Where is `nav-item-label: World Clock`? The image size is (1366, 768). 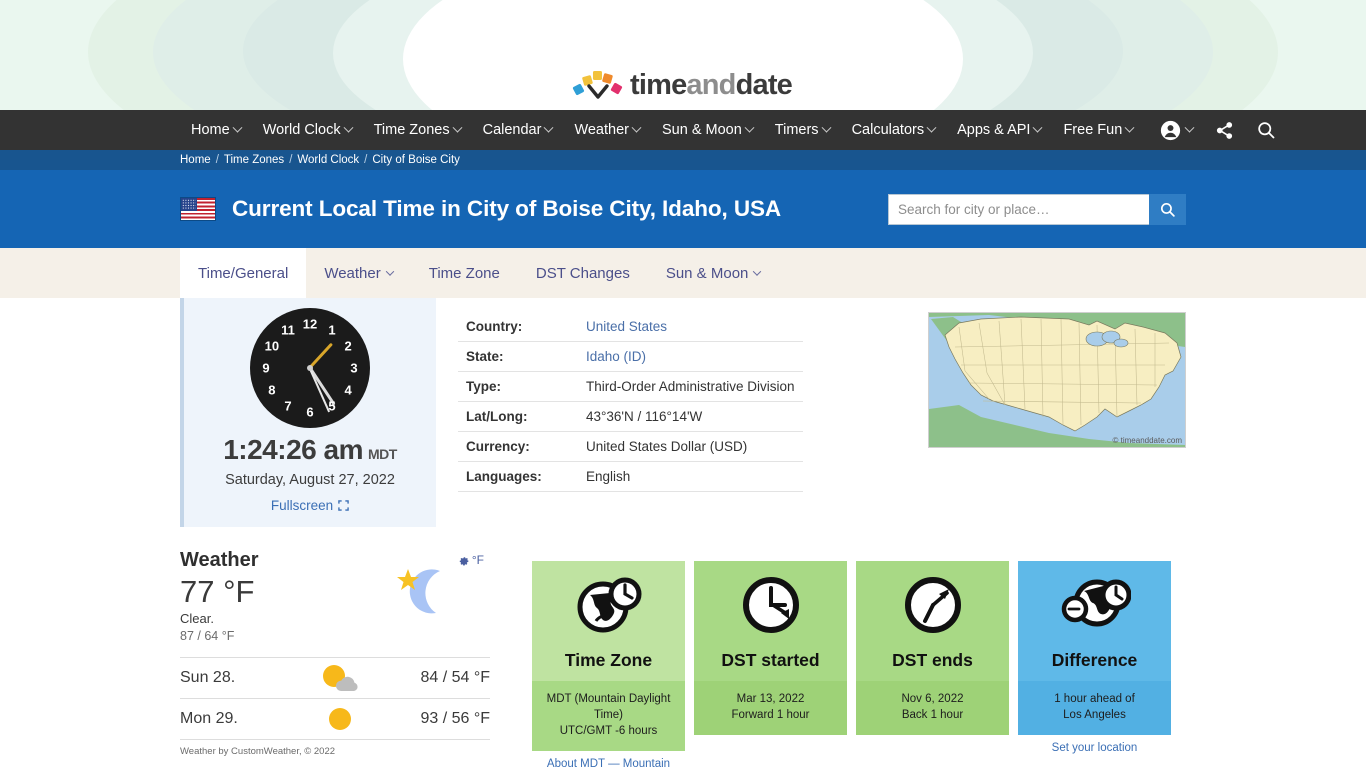 nav-item-label: World Clock is located at coordinates (301, 130).